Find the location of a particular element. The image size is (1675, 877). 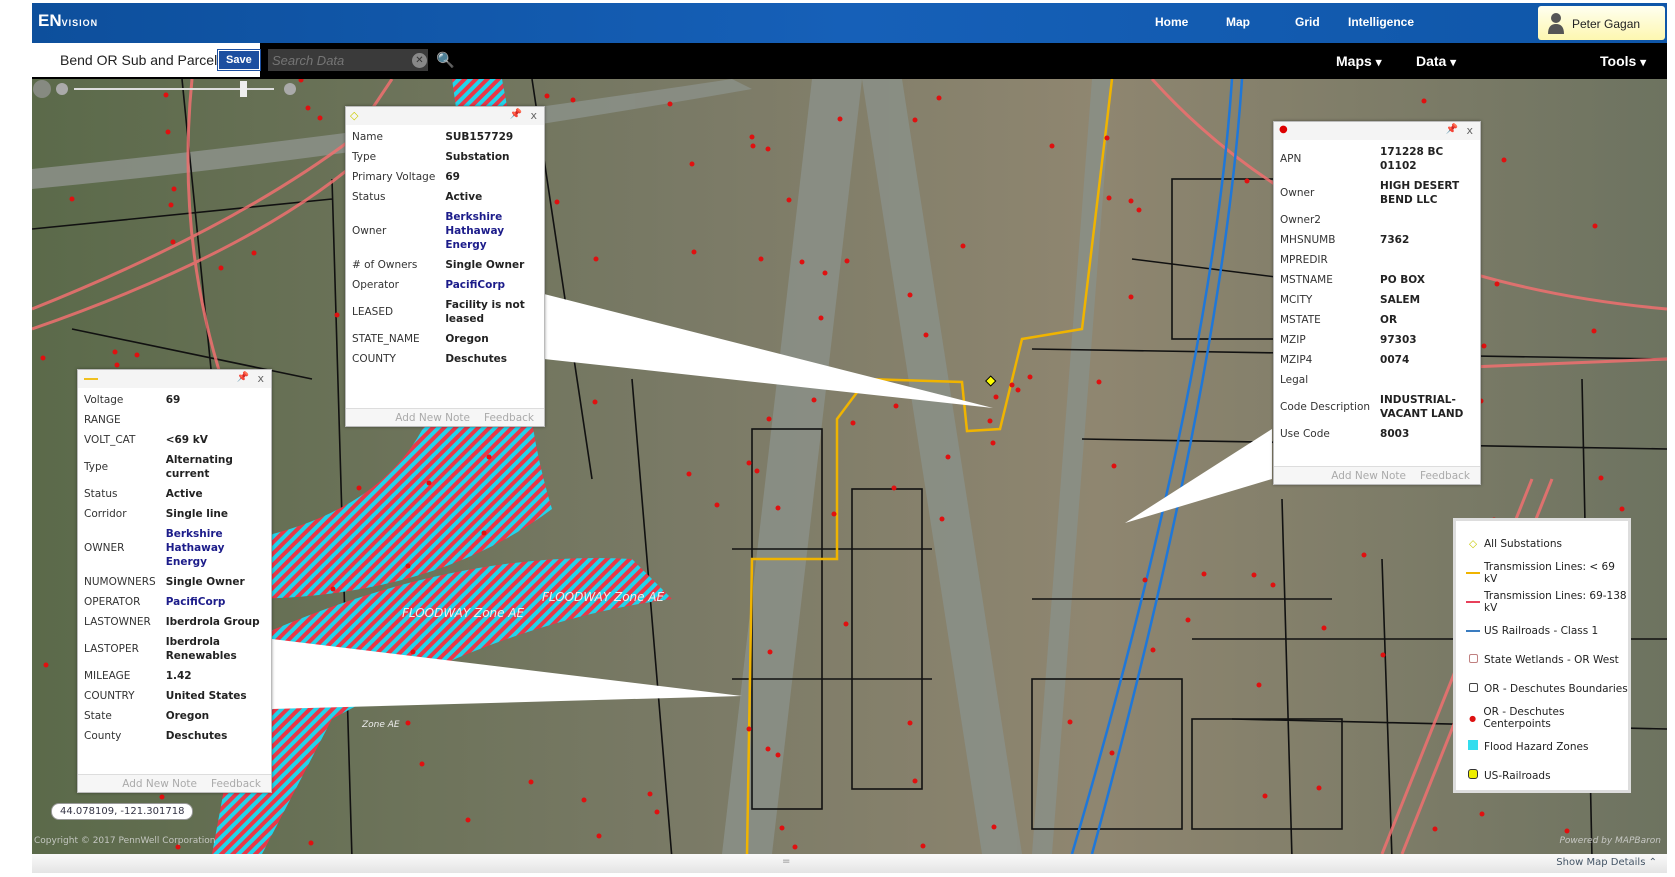

nav-intelligence: Intelligence is located at coordinates (1381, 22).